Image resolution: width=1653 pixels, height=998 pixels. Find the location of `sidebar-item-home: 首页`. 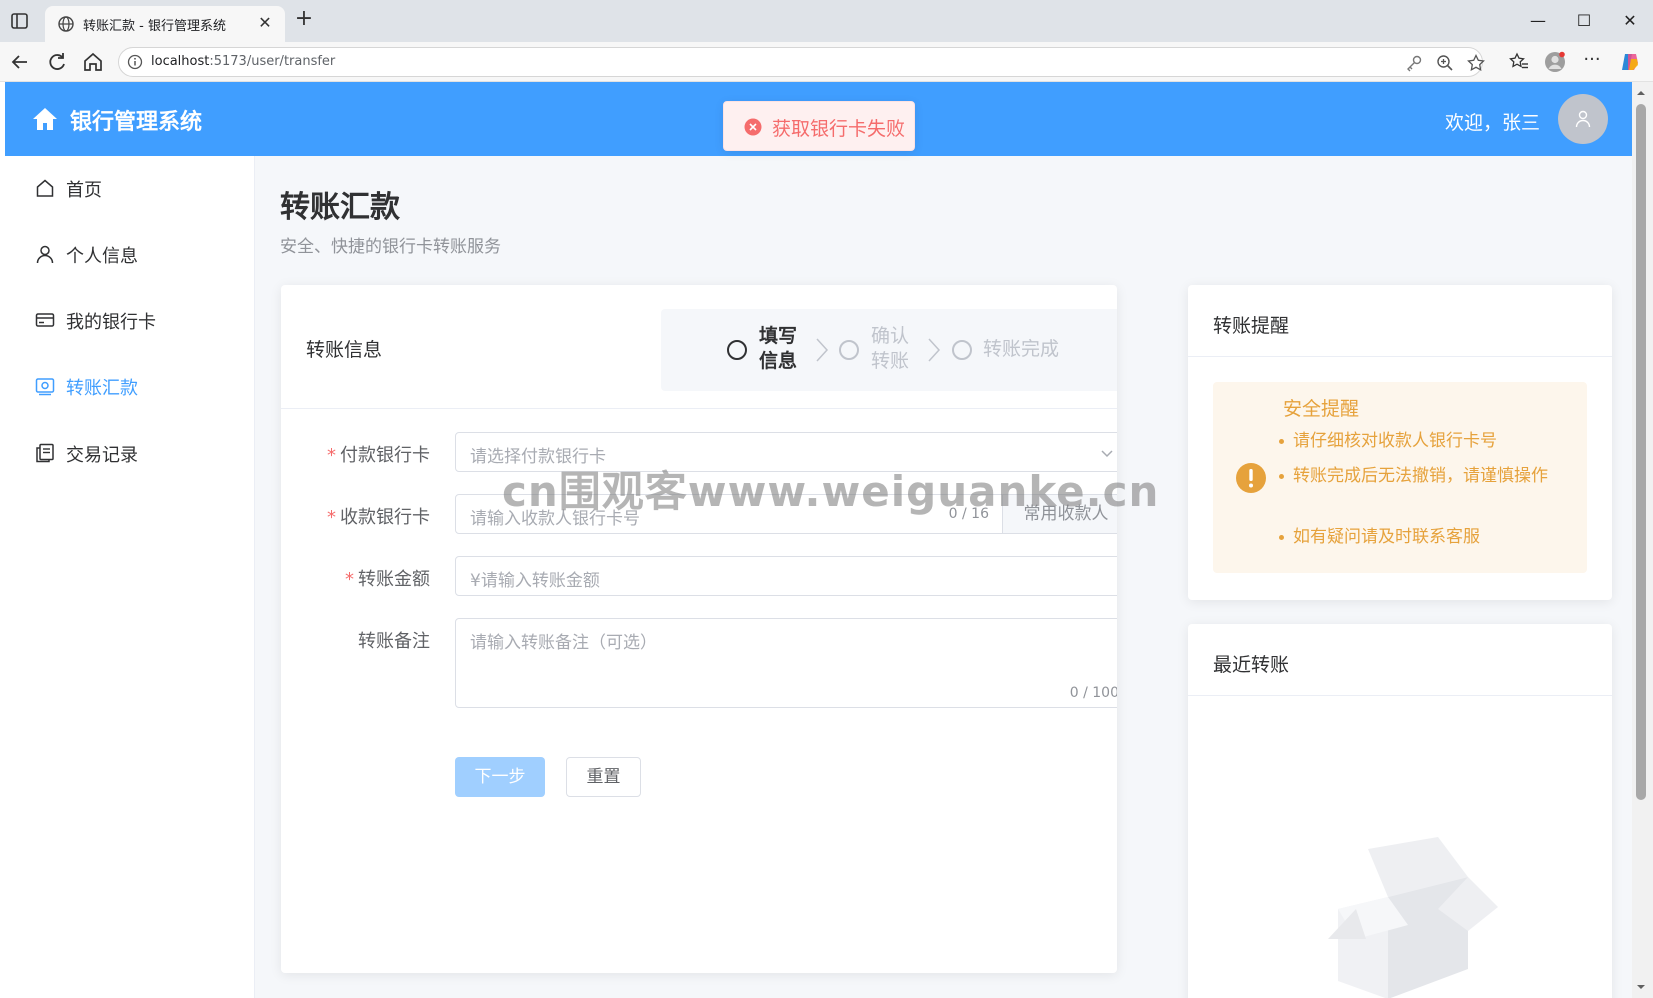

sidebar-item-home: 首页 is located at coordinates (130, 188).